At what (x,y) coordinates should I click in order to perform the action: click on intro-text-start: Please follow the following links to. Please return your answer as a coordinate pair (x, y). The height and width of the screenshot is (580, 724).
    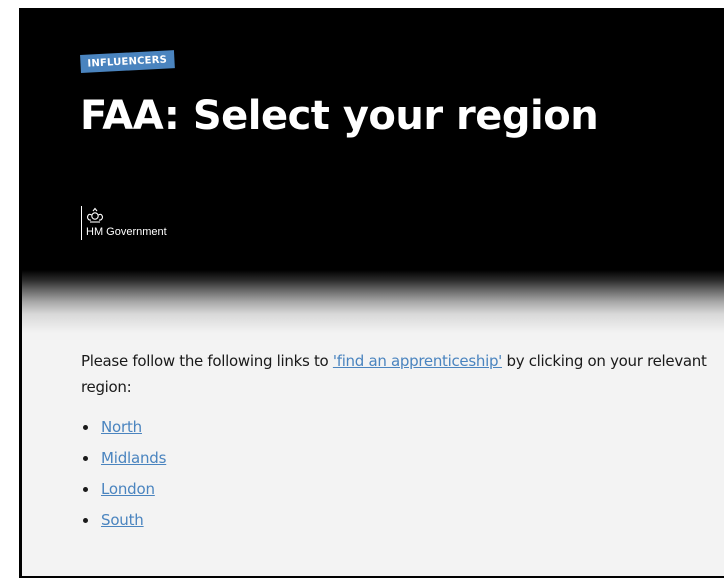
    Looking at the image, I should click on (207, 361).